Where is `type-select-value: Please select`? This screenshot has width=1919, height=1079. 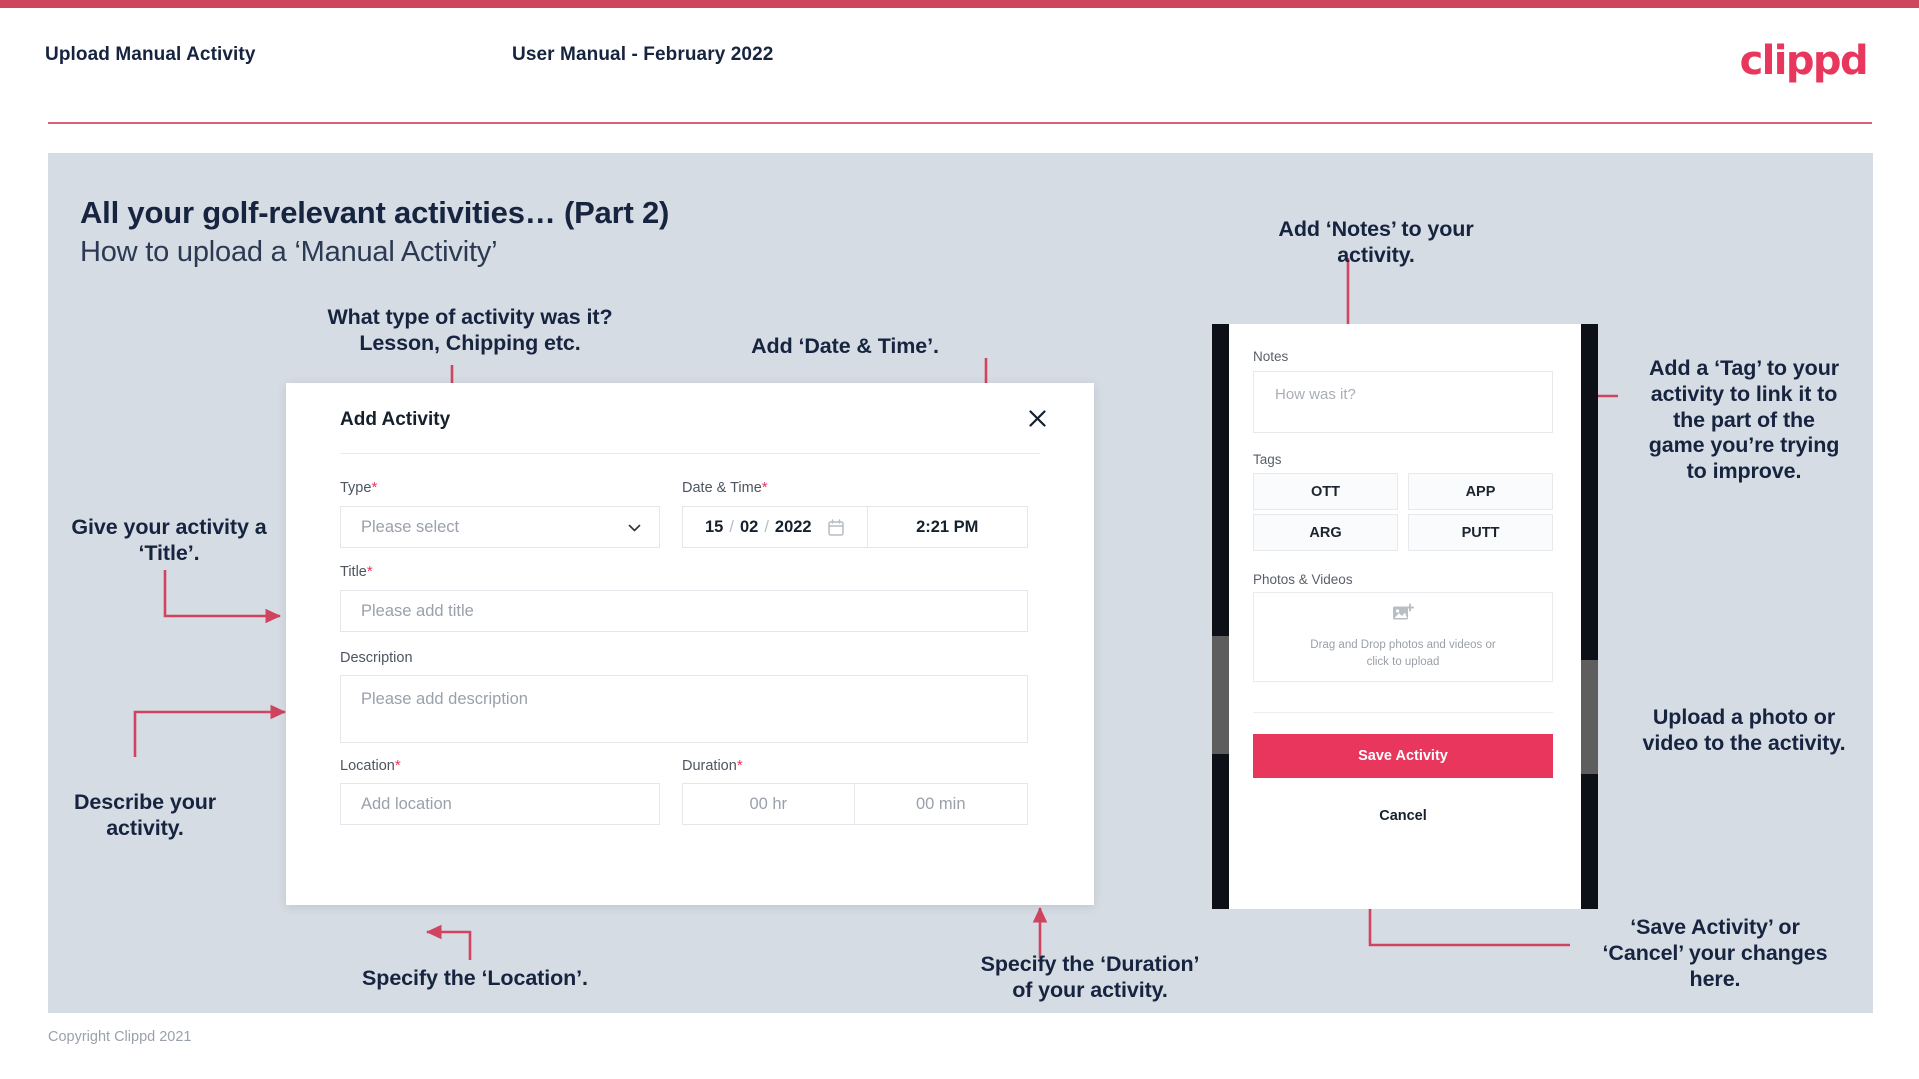
type-select-value: Please select is located at coordinates (410, 526).